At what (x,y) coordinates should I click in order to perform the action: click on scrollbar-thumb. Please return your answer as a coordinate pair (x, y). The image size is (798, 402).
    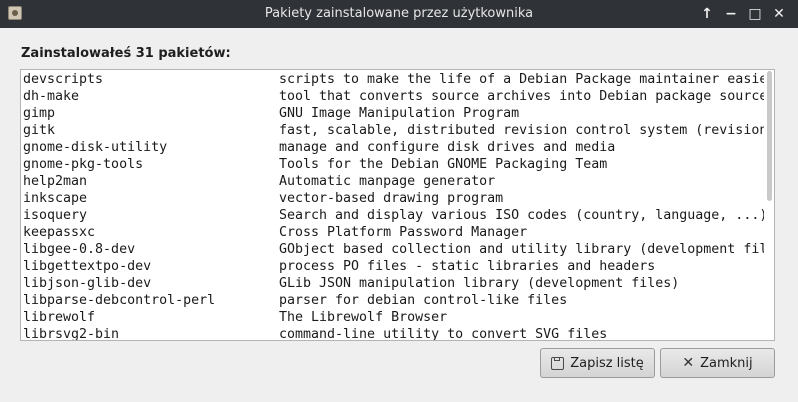
    Looking at the image, I should click on (769, 136).